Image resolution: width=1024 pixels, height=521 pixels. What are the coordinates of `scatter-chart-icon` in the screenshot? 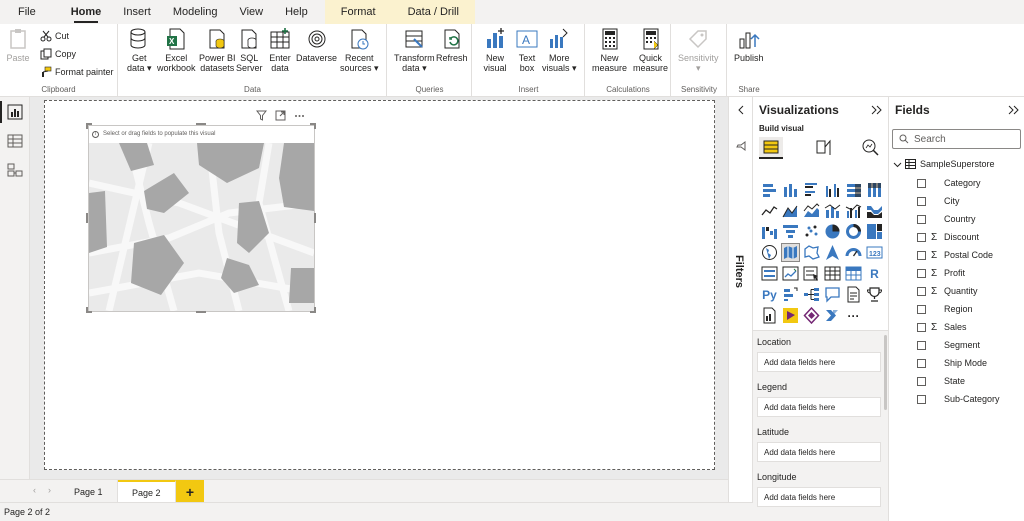 It's located at (811, 231).